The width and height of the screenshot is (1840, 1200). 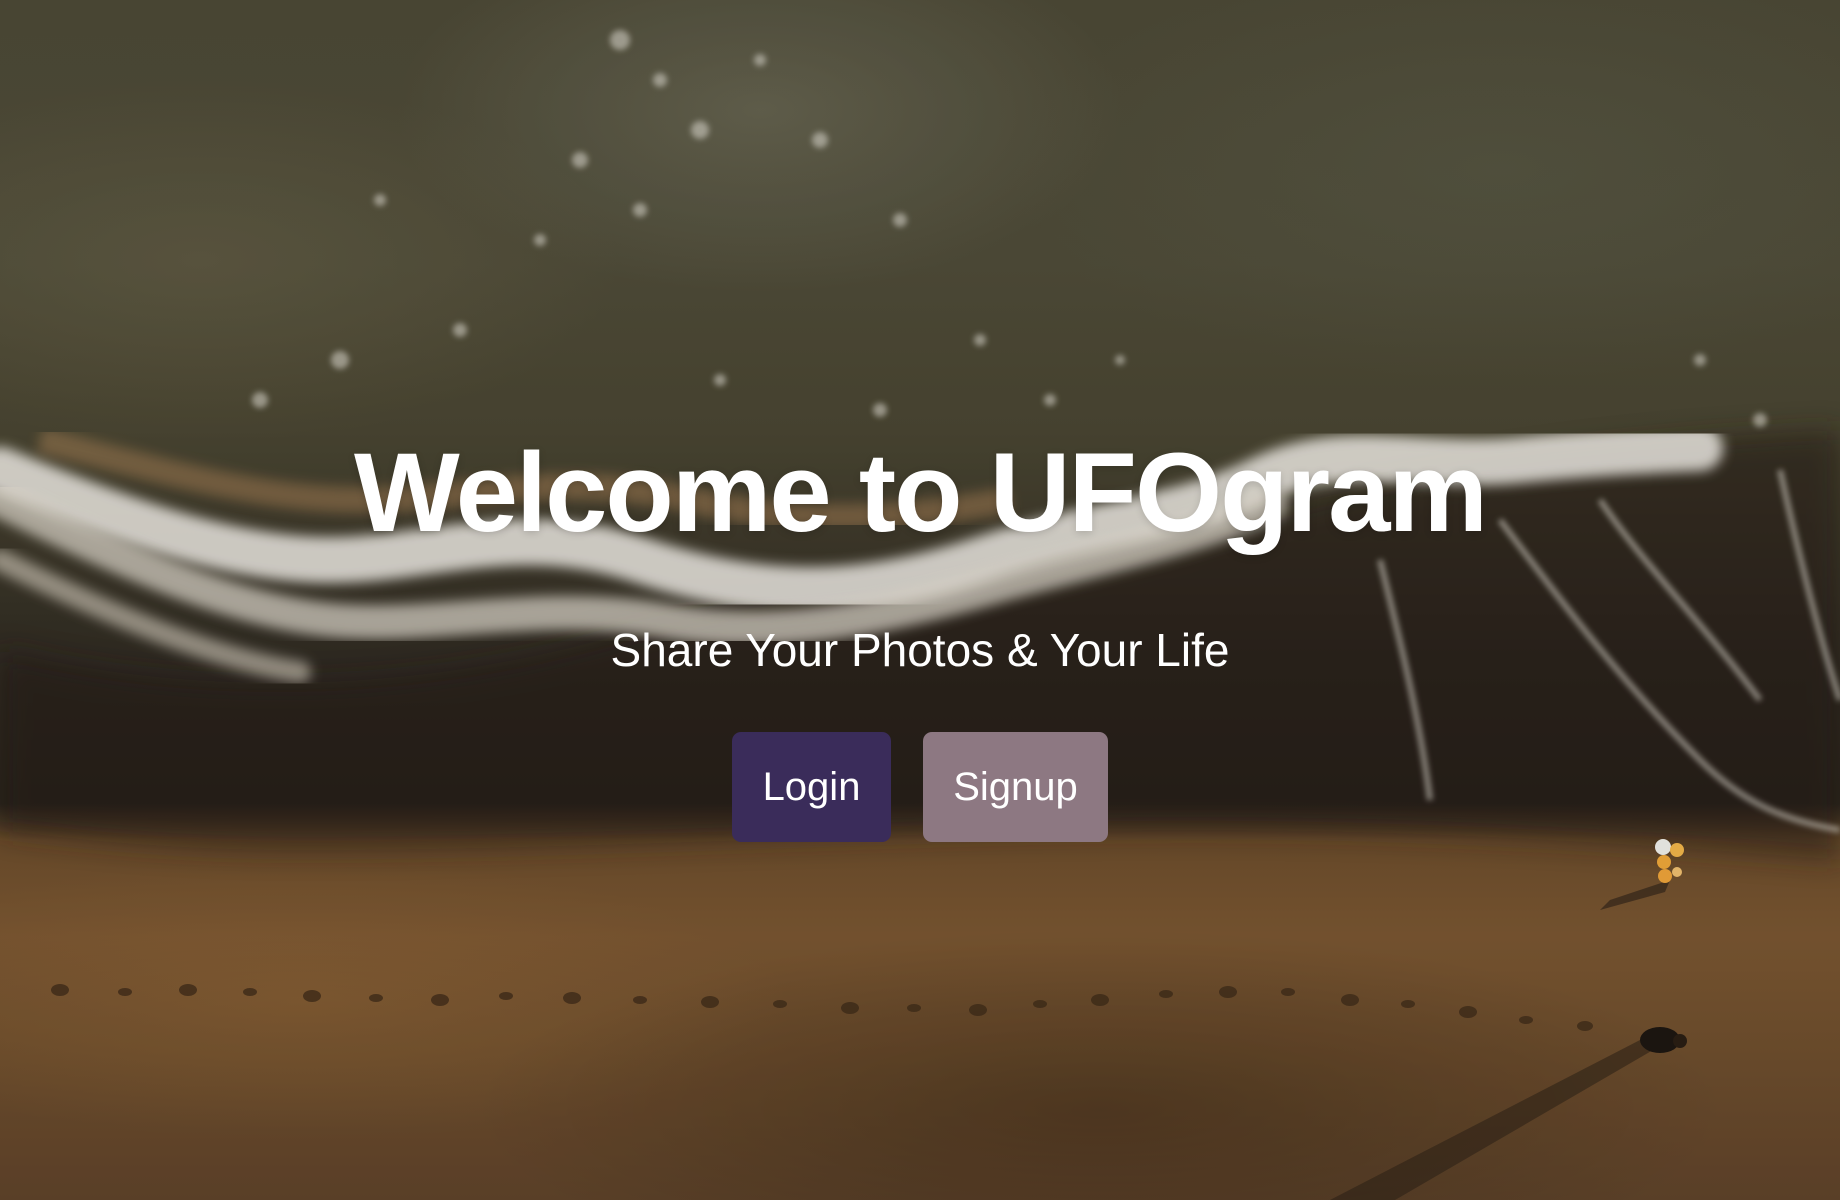 I want to click on login-button: Login, so click(x=811, y=787).